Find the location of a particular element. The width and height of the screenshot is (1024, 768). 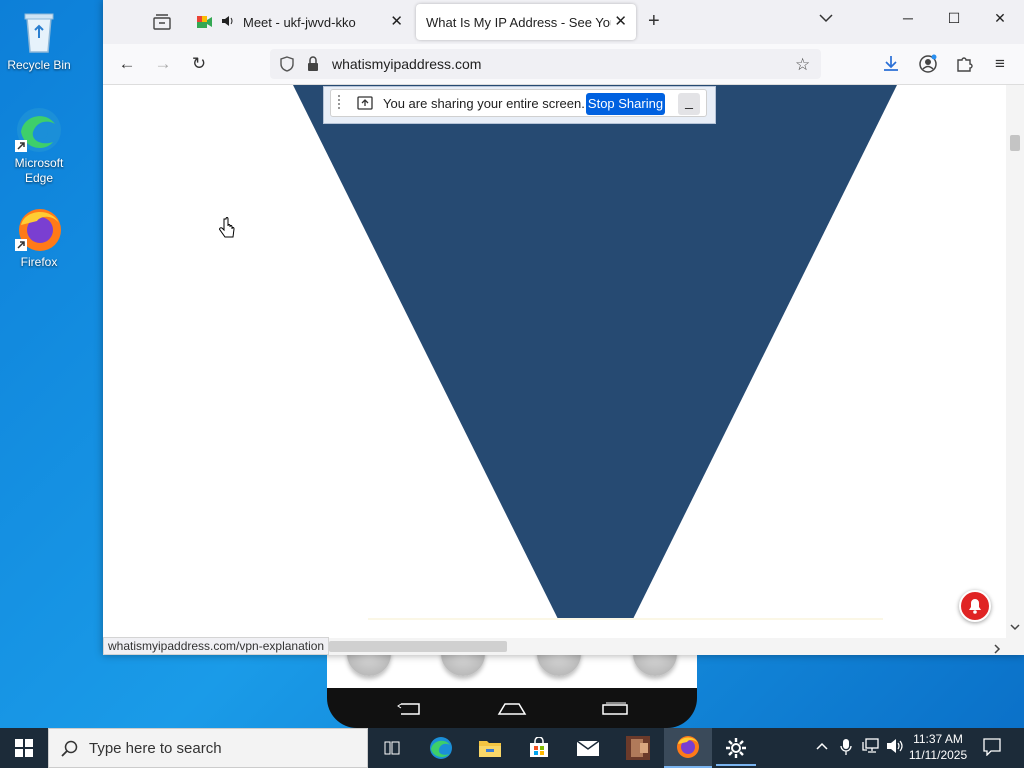

firefox-taskbar-icon is located at coordinates (688, 748).